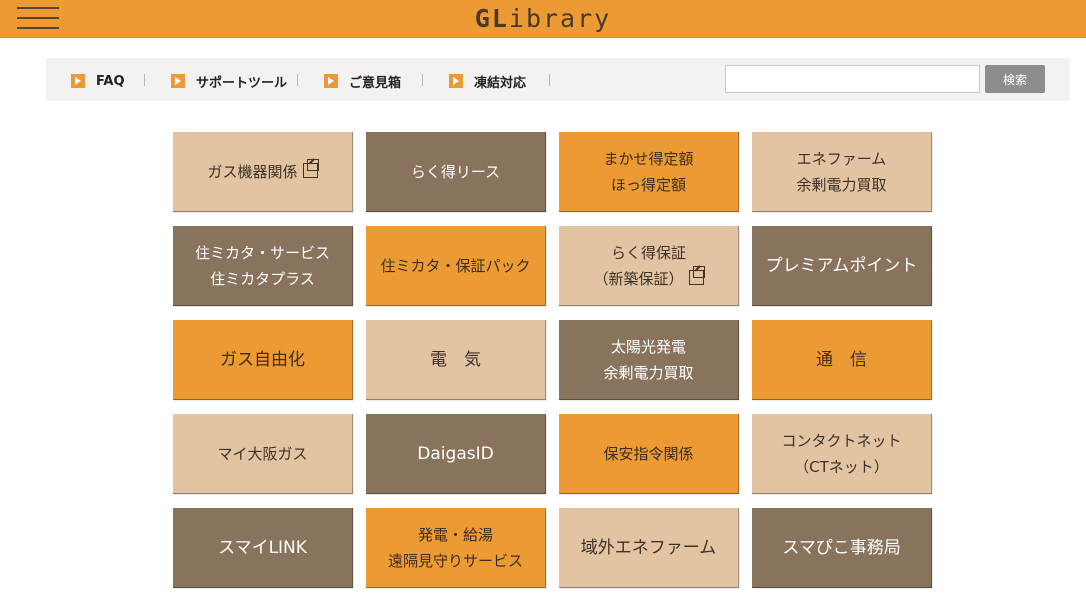  I want to click on nav-link-faq: FAQ, so click(98, 81).